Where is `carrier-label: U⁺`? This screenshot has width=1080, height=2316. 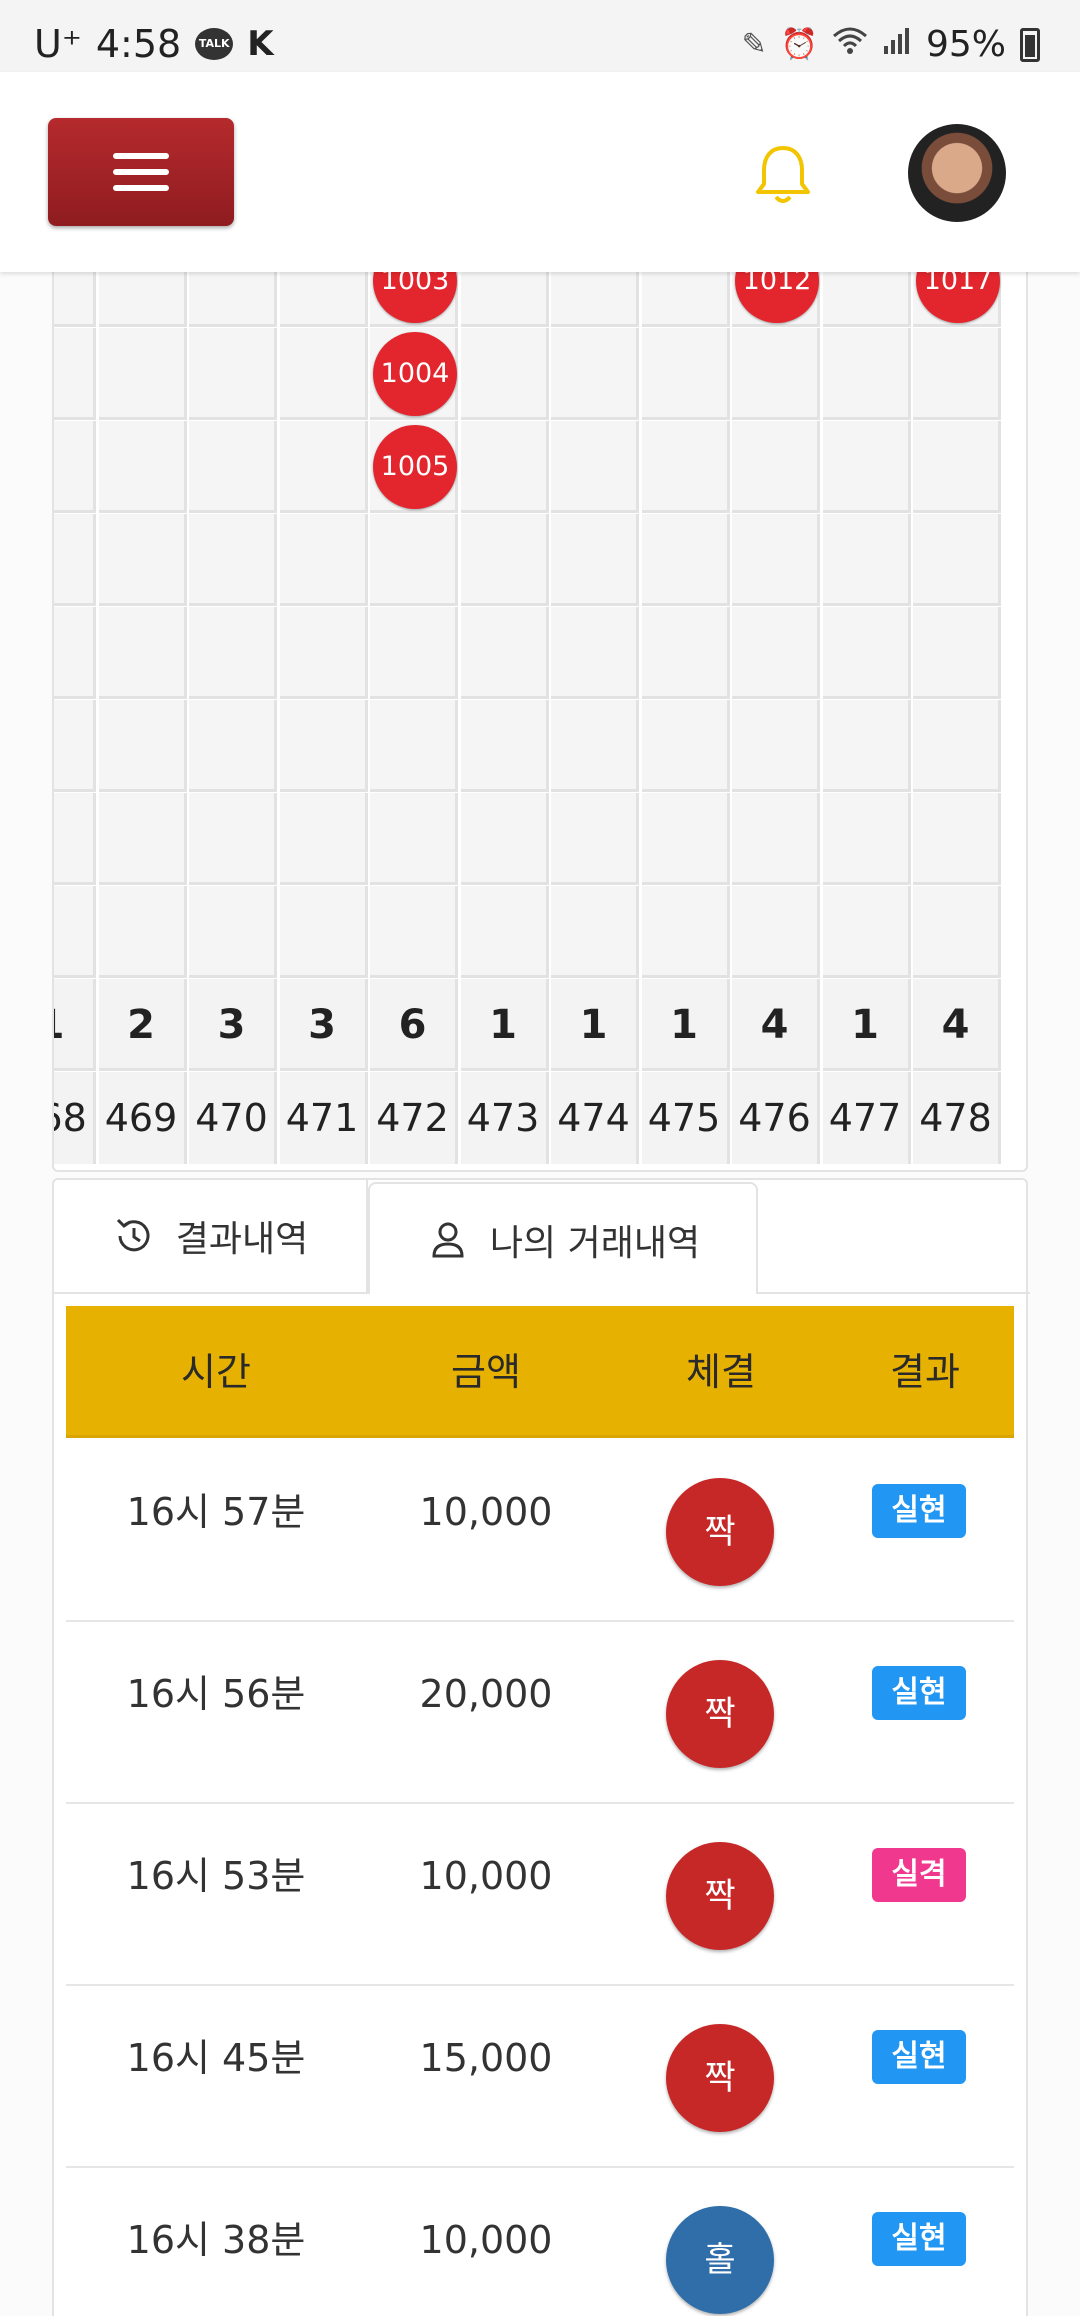 carrier-label: U⁺ is located at coordinates (58, 44).